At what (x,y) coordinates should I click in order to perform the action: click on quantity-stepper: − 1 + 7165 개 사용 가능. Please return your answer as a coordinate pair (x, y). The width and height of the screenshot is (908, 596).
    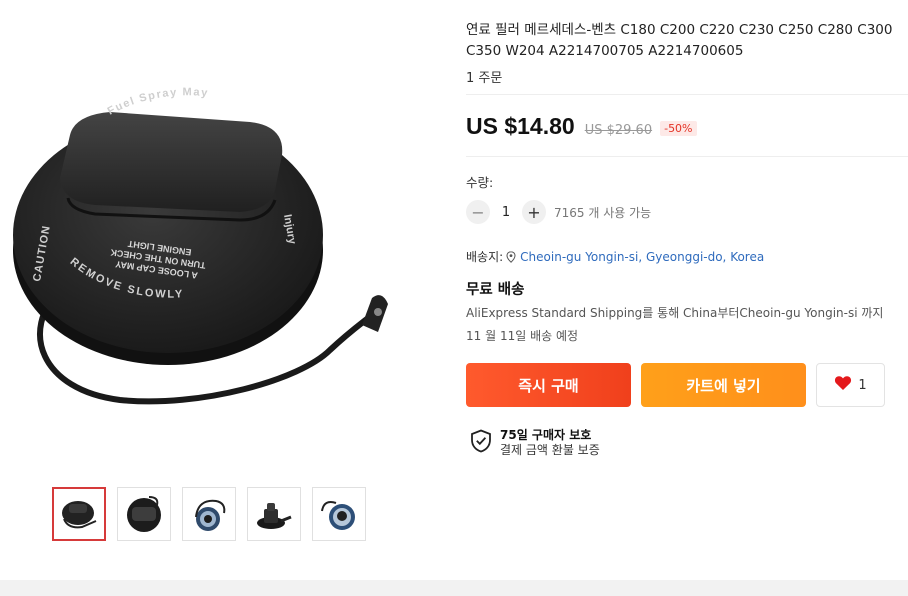
    Looking at the image, I should click on (558, 212).